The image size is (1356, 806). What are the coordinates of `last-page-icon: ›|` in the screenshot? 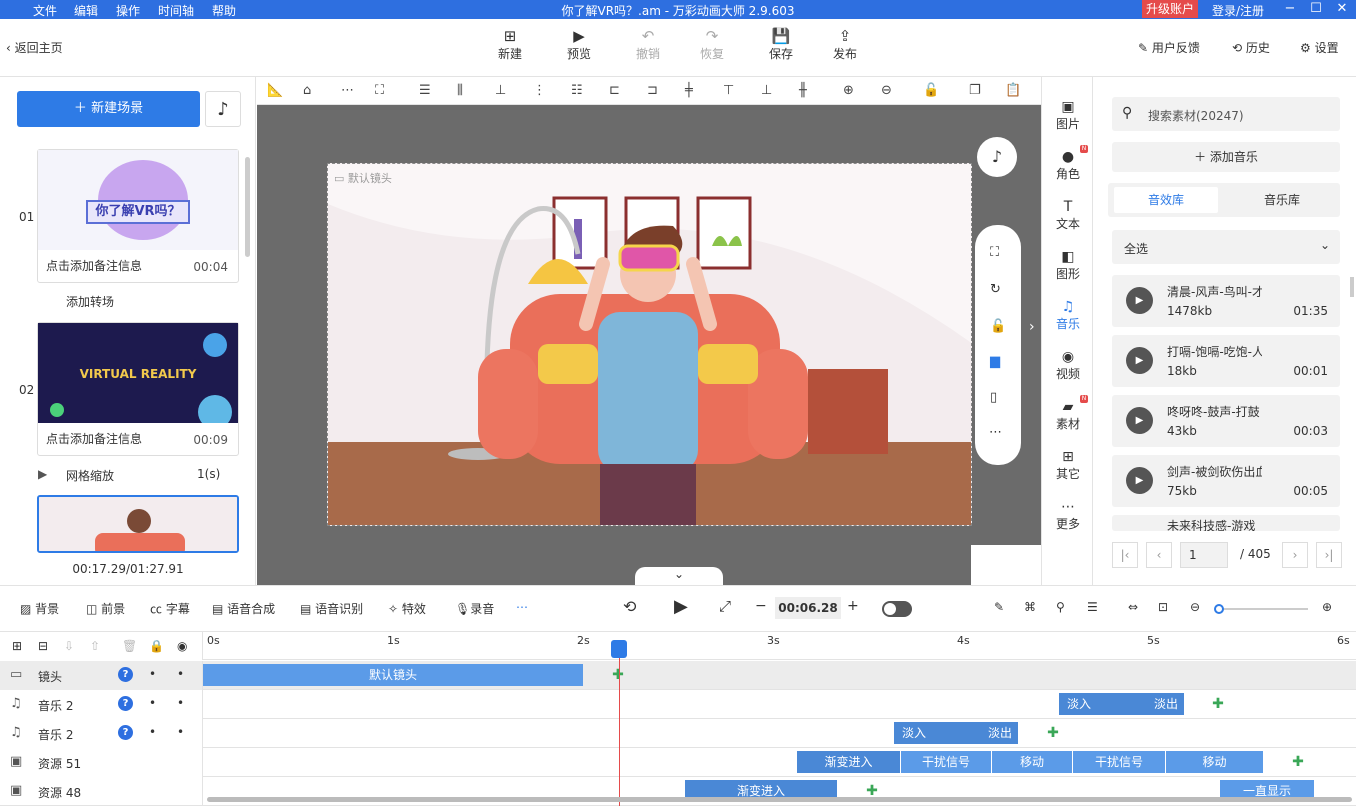 It's located at (1329, 555).